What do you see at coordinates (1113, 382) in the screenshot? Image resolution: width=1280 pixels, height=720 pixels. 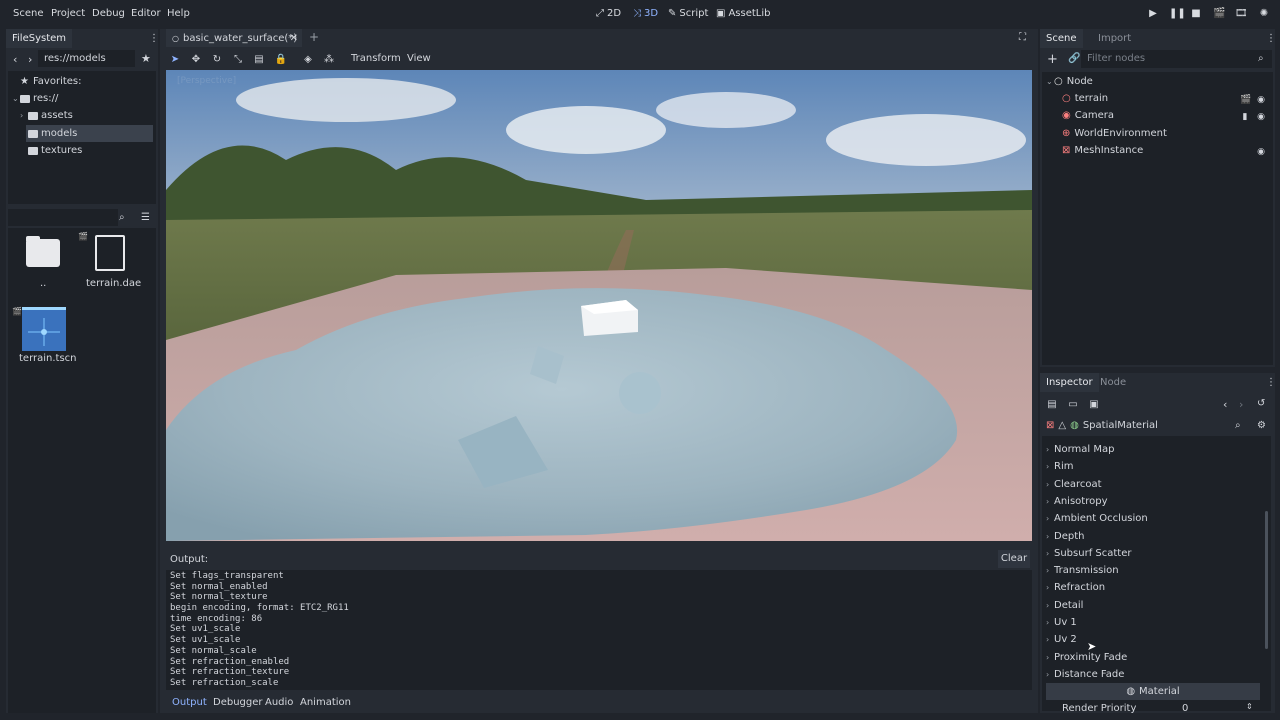 I see `tab-node: Node` at bounding box center [1113, 382].